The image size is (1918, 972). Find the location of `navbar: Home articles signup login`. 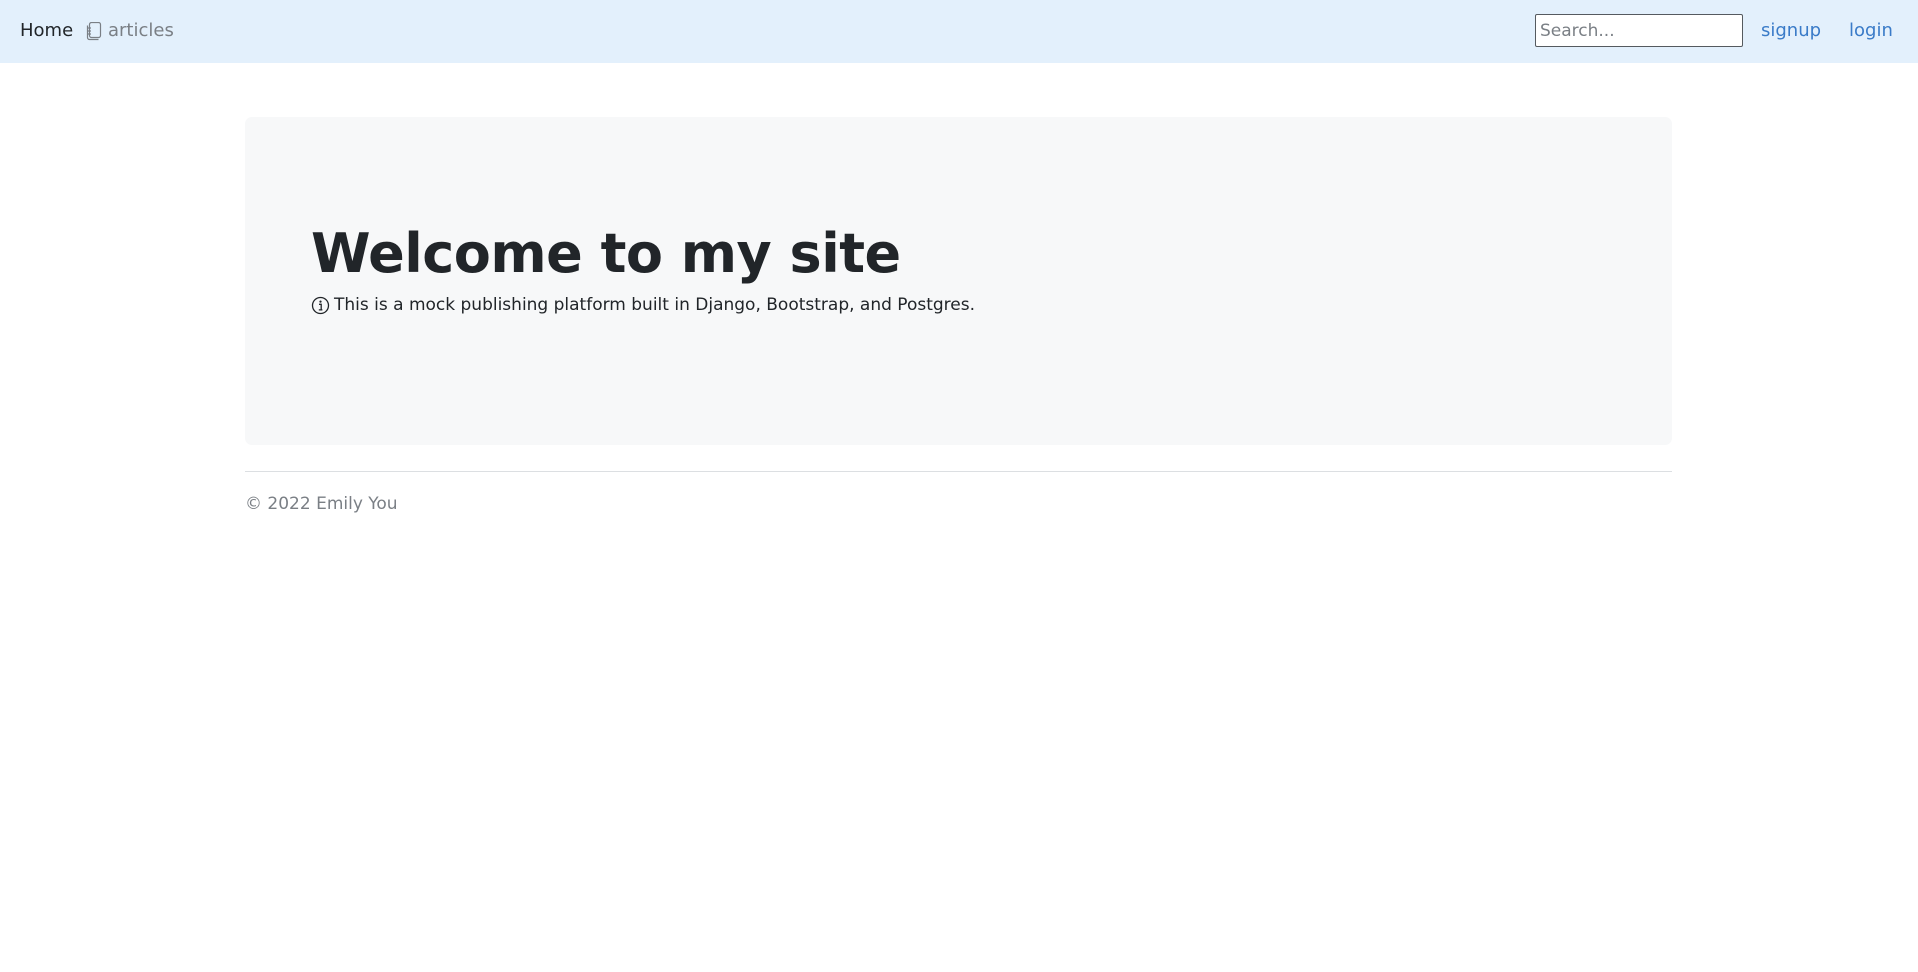

navbar: Home articles signup login is located at coordinates (959, 31).